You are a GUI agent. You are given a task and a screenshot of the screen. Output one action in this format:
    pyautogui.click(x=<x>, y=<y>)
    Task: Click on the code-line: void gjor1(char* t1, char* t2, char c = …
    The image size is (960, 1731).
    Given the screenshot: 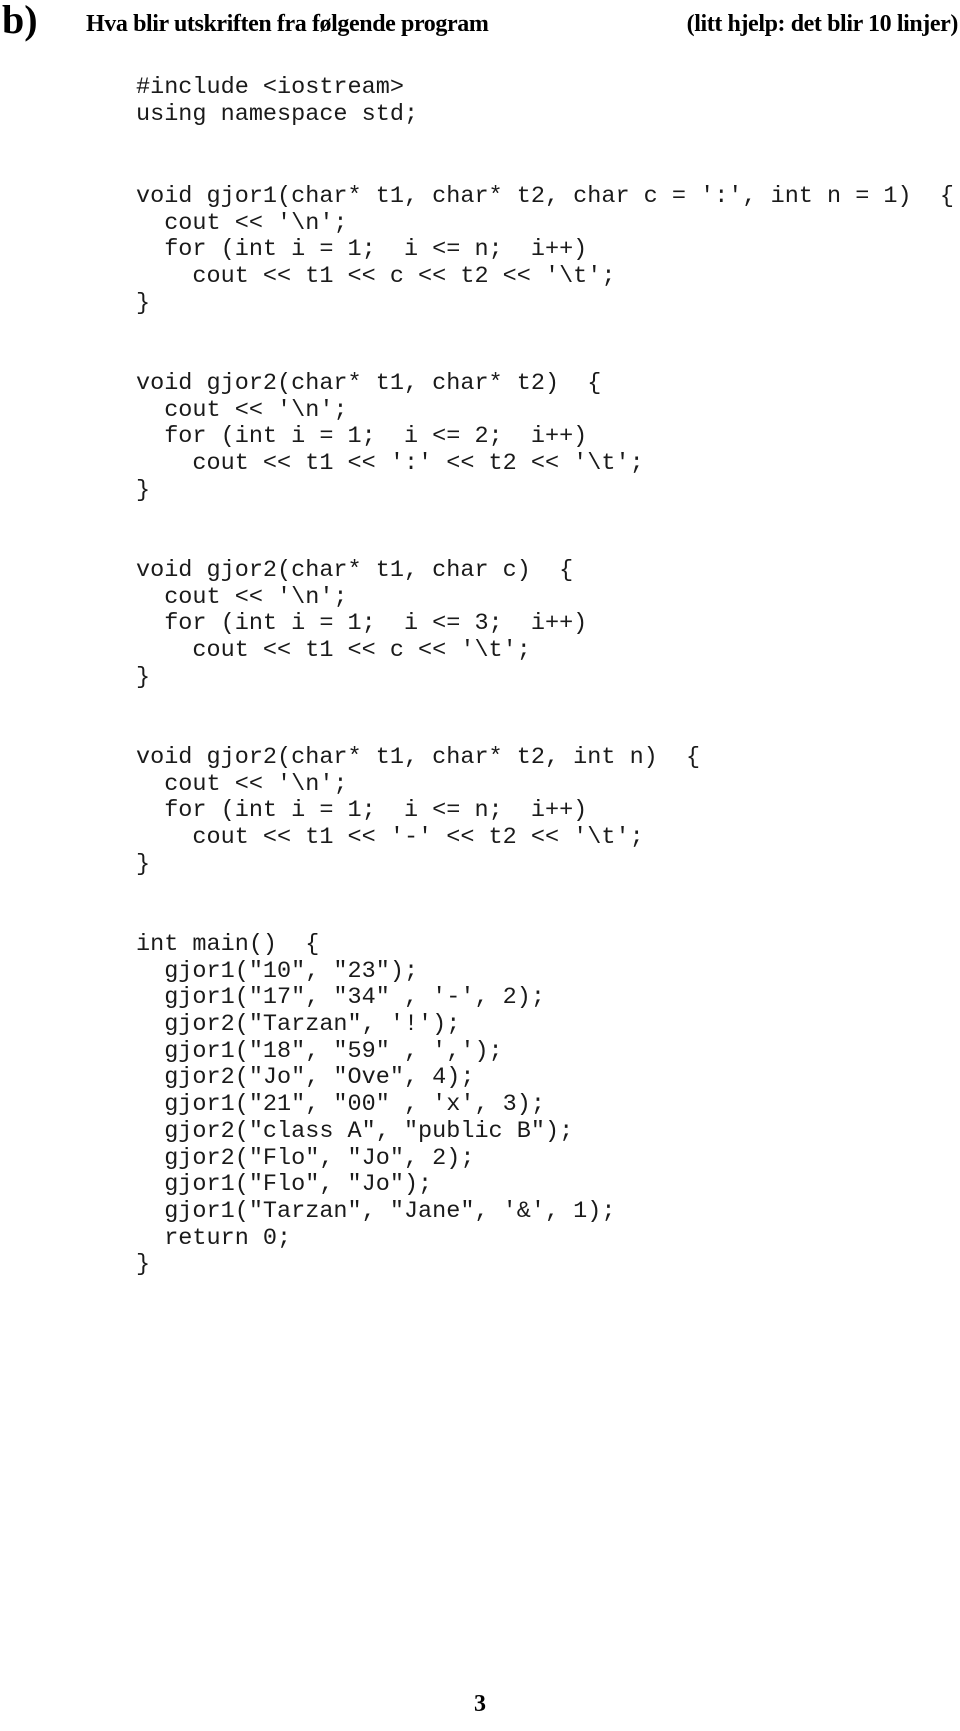 What is the action you would take?
    pyautogui.click(x=545, y=196)
    